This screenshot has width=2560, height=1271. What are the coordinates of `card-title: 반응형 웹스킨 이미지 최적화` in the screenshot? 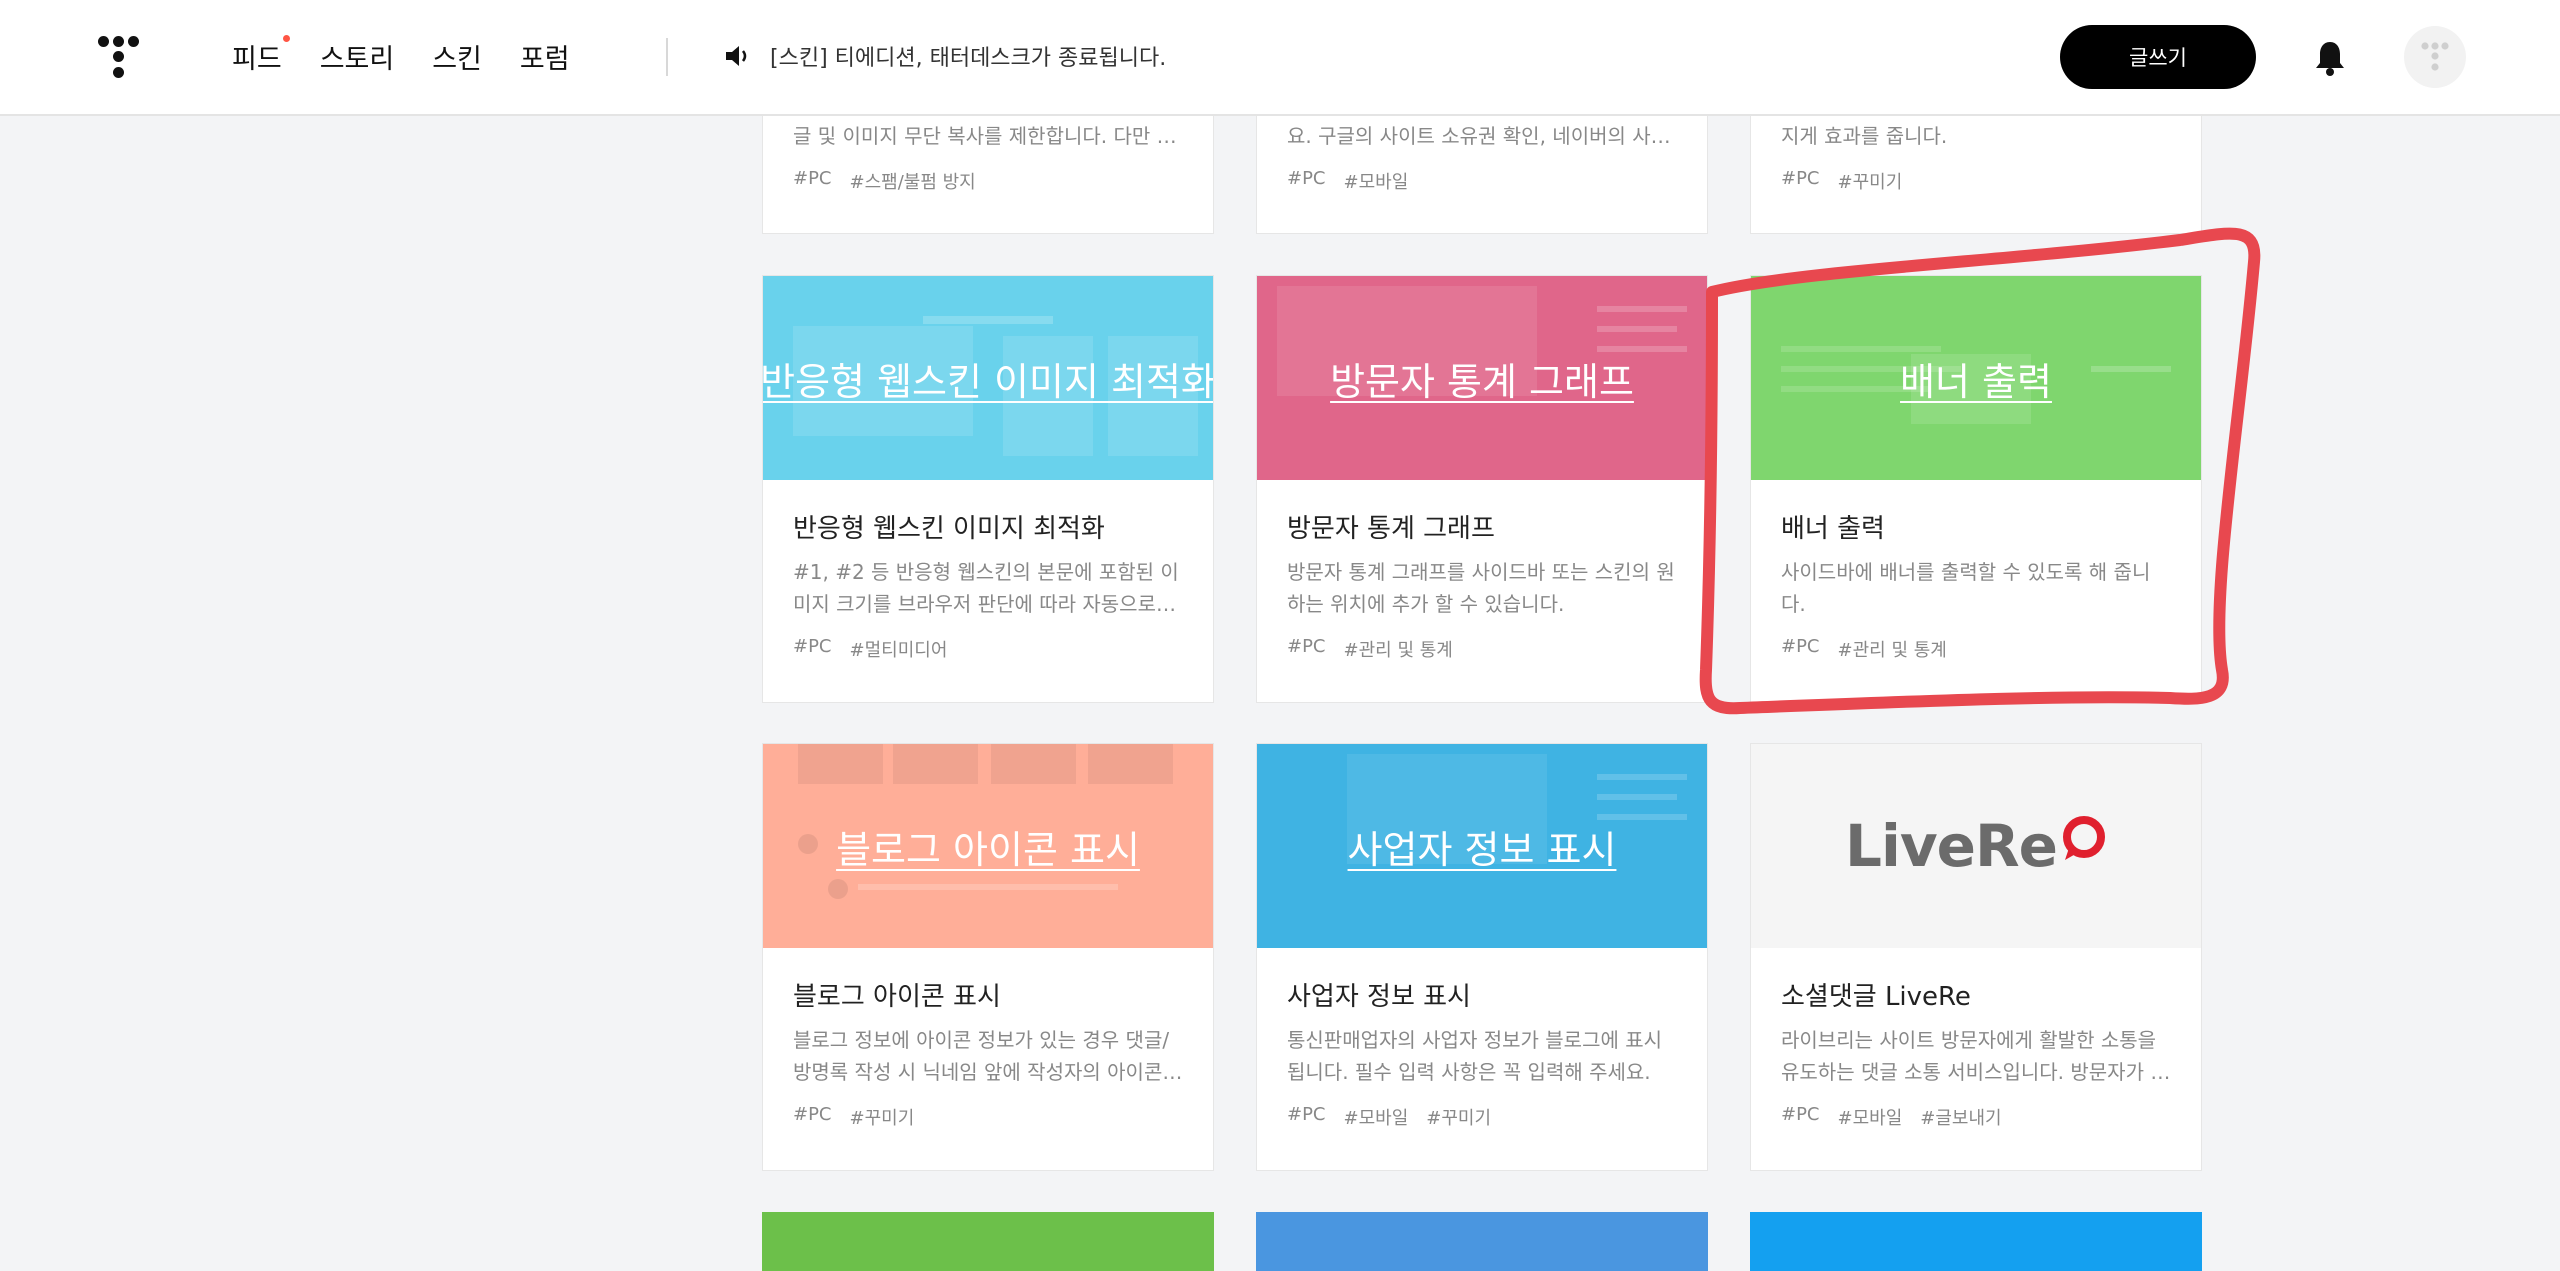 It's located at (949, 529).